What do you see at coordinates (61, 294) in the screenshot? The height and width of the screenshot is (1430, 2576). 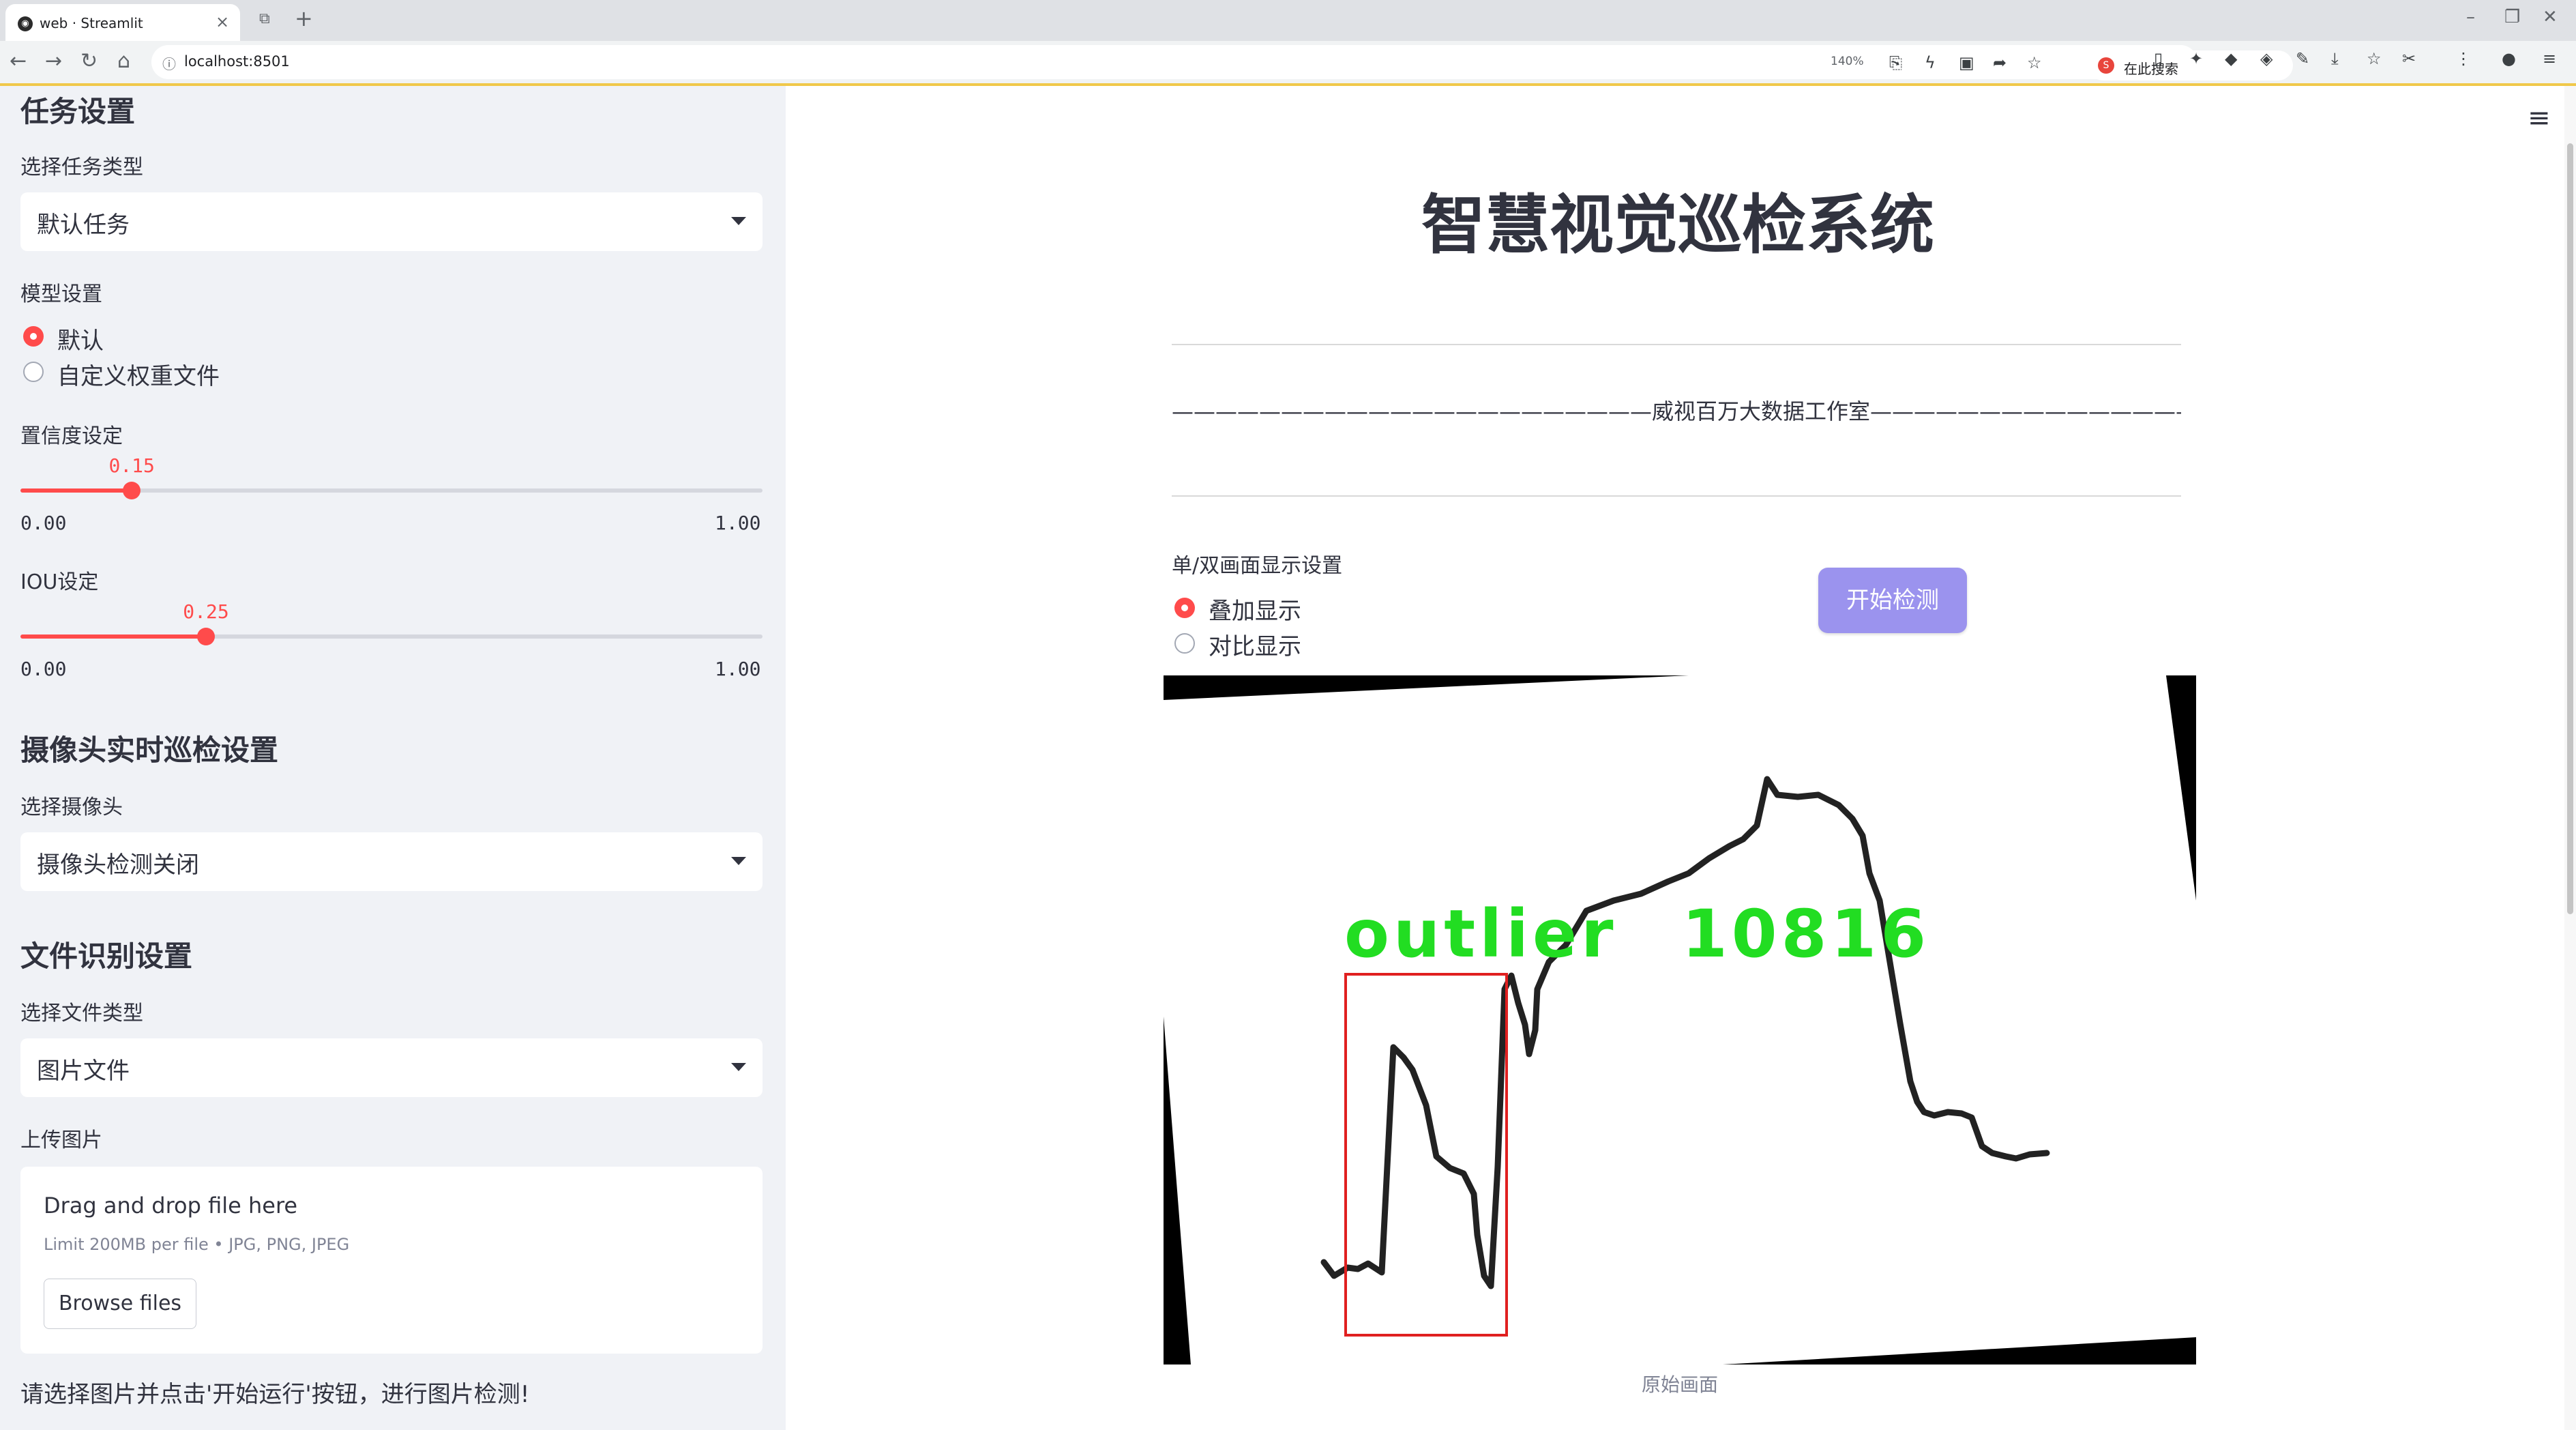 I see `model-settings-label: 模型设置` at bounding box center [61, 294].